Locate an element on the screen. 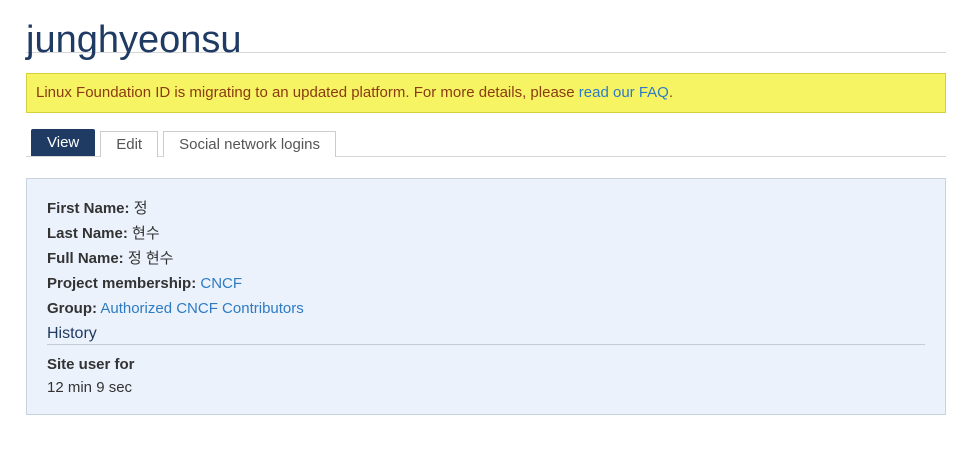  project-membership-field: Project membership: CNCF is located at coordinates (486, 283).